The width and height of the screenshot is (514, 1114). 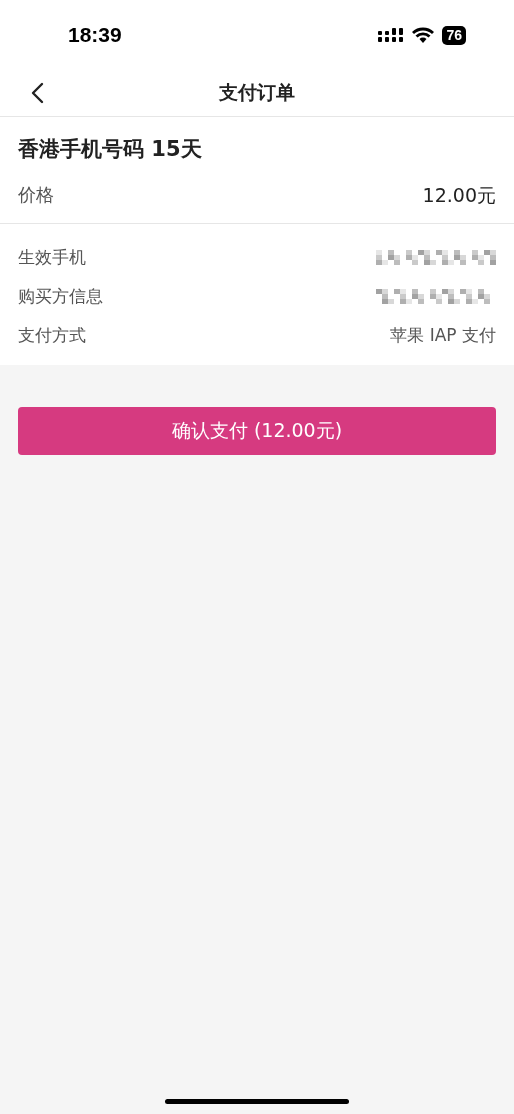 What do you see at coordinates (459, 195) in the screenshot?
I see `price-value: 12.00元` at bounding box center [459, 195].